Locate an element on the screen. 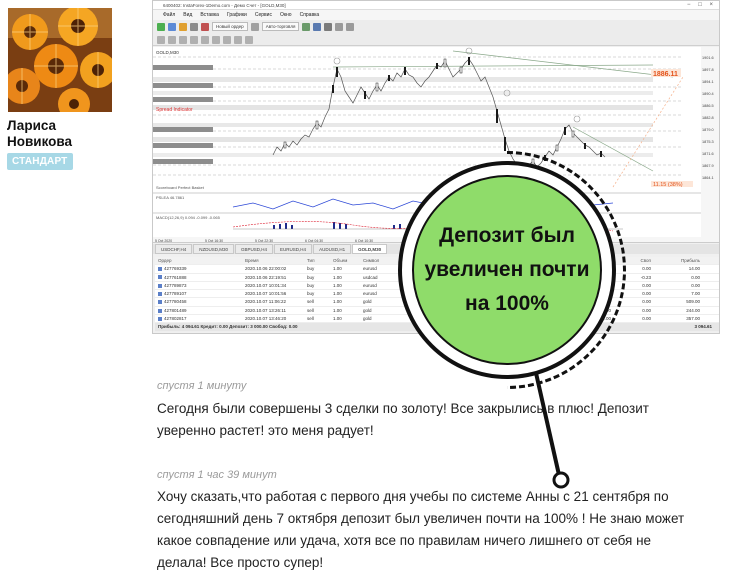 Image resolution: width=730 pixels, height=573 pixels. order-number: 427769339 is located at coordinates (175, 269).